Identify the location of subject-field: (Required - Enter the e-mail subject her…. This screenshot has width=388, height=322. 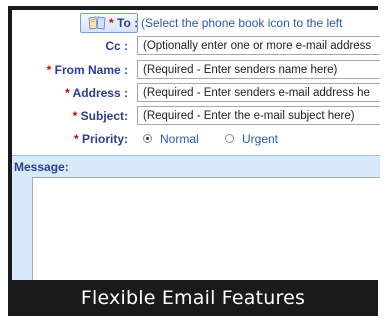
(258, 115).